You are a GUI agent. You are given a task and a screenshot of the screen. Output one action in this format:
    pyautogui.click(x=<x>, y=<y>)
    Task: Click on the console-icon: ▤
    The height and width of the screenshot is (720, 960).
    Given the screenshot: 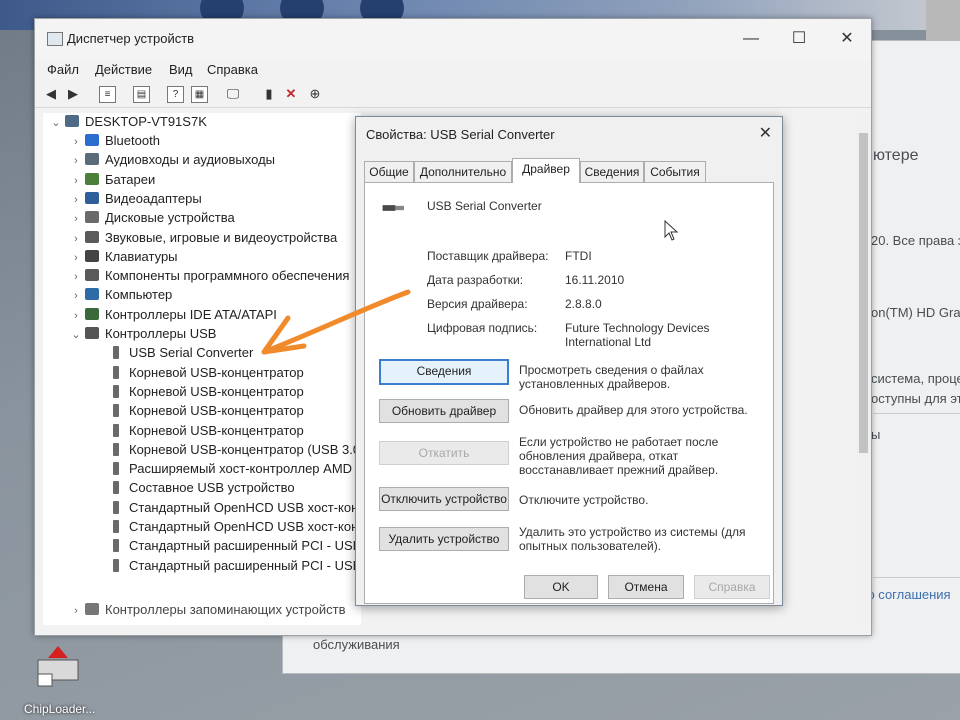 What is the action you would take?
    pyautogui.click(x=141, y=94)
    